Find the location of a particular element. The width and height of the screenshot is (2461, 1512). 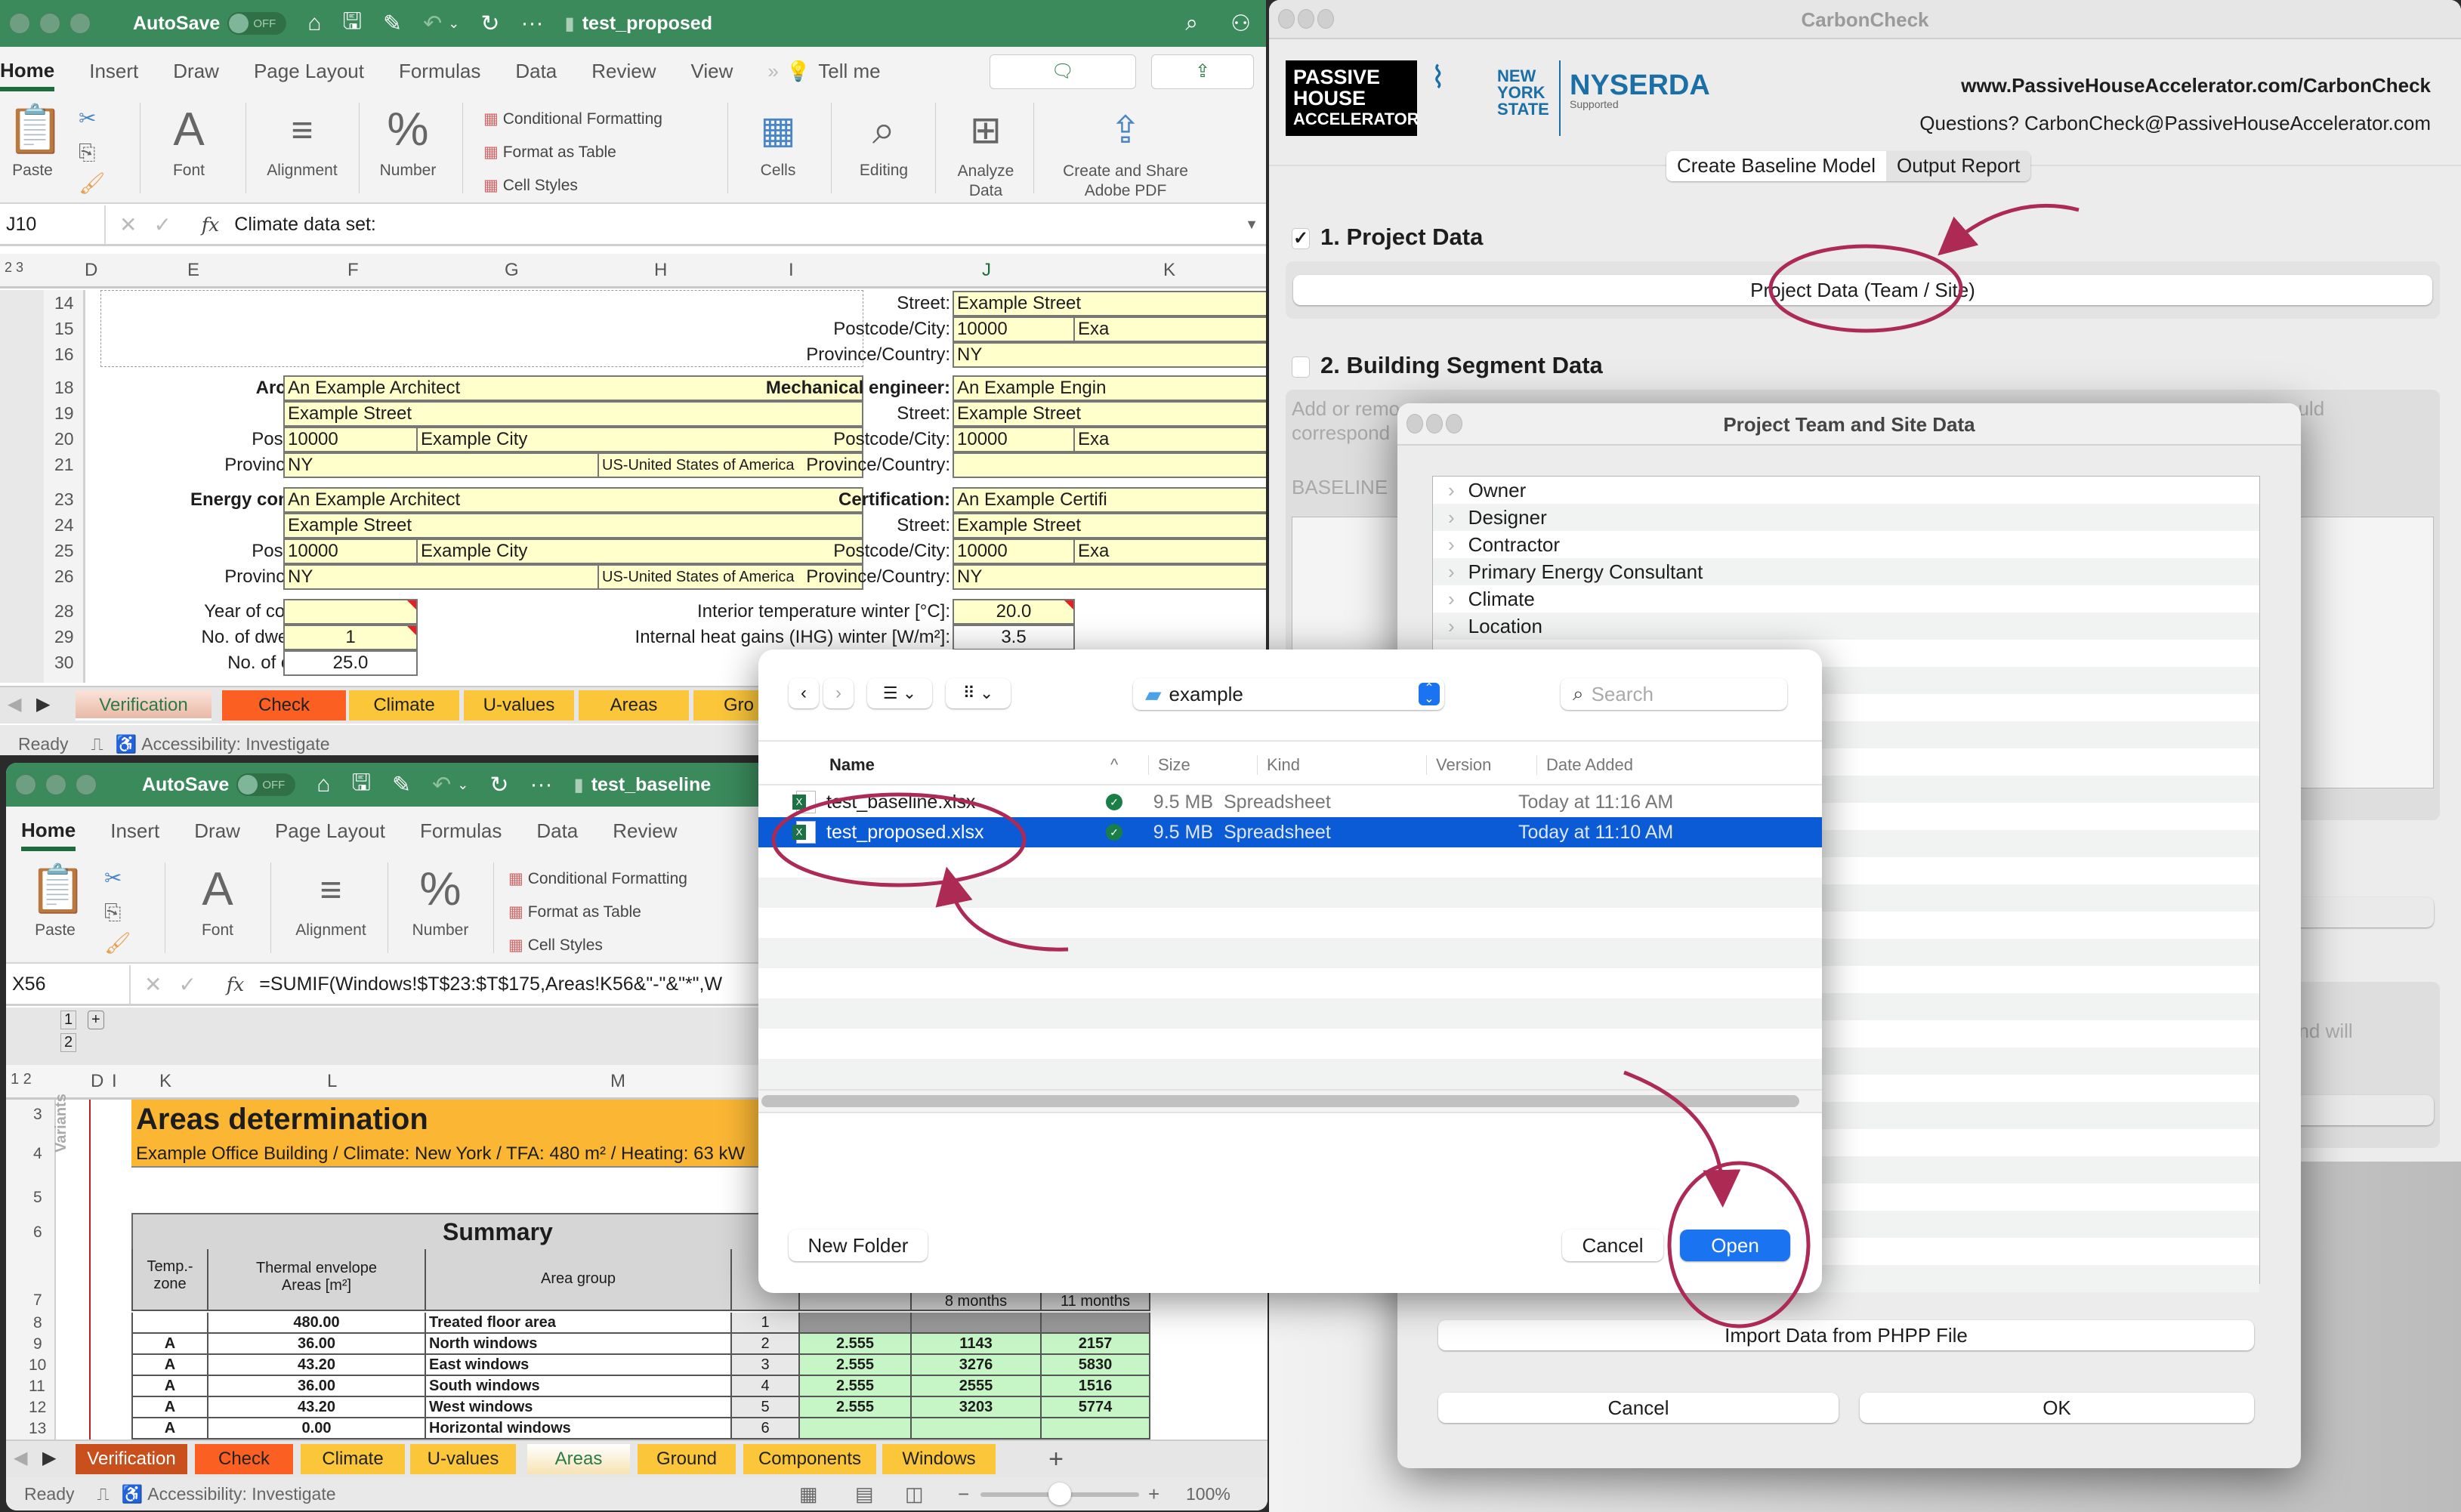

undo-icon: ↶ is located at coordinates (441, 785).